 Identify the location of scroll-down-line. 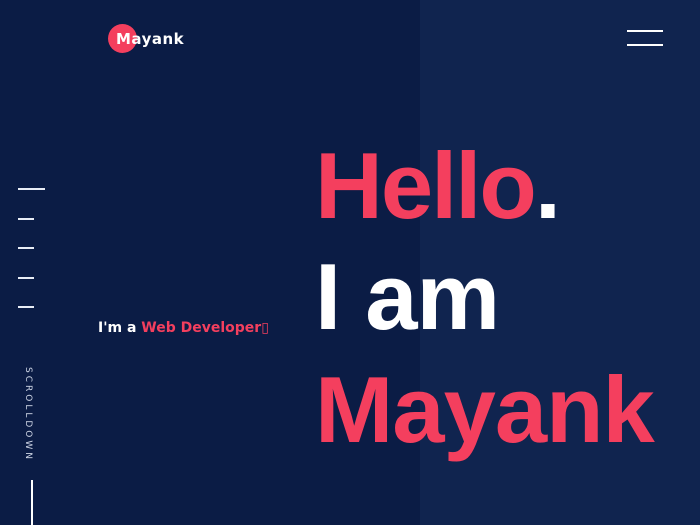
(32, 502).